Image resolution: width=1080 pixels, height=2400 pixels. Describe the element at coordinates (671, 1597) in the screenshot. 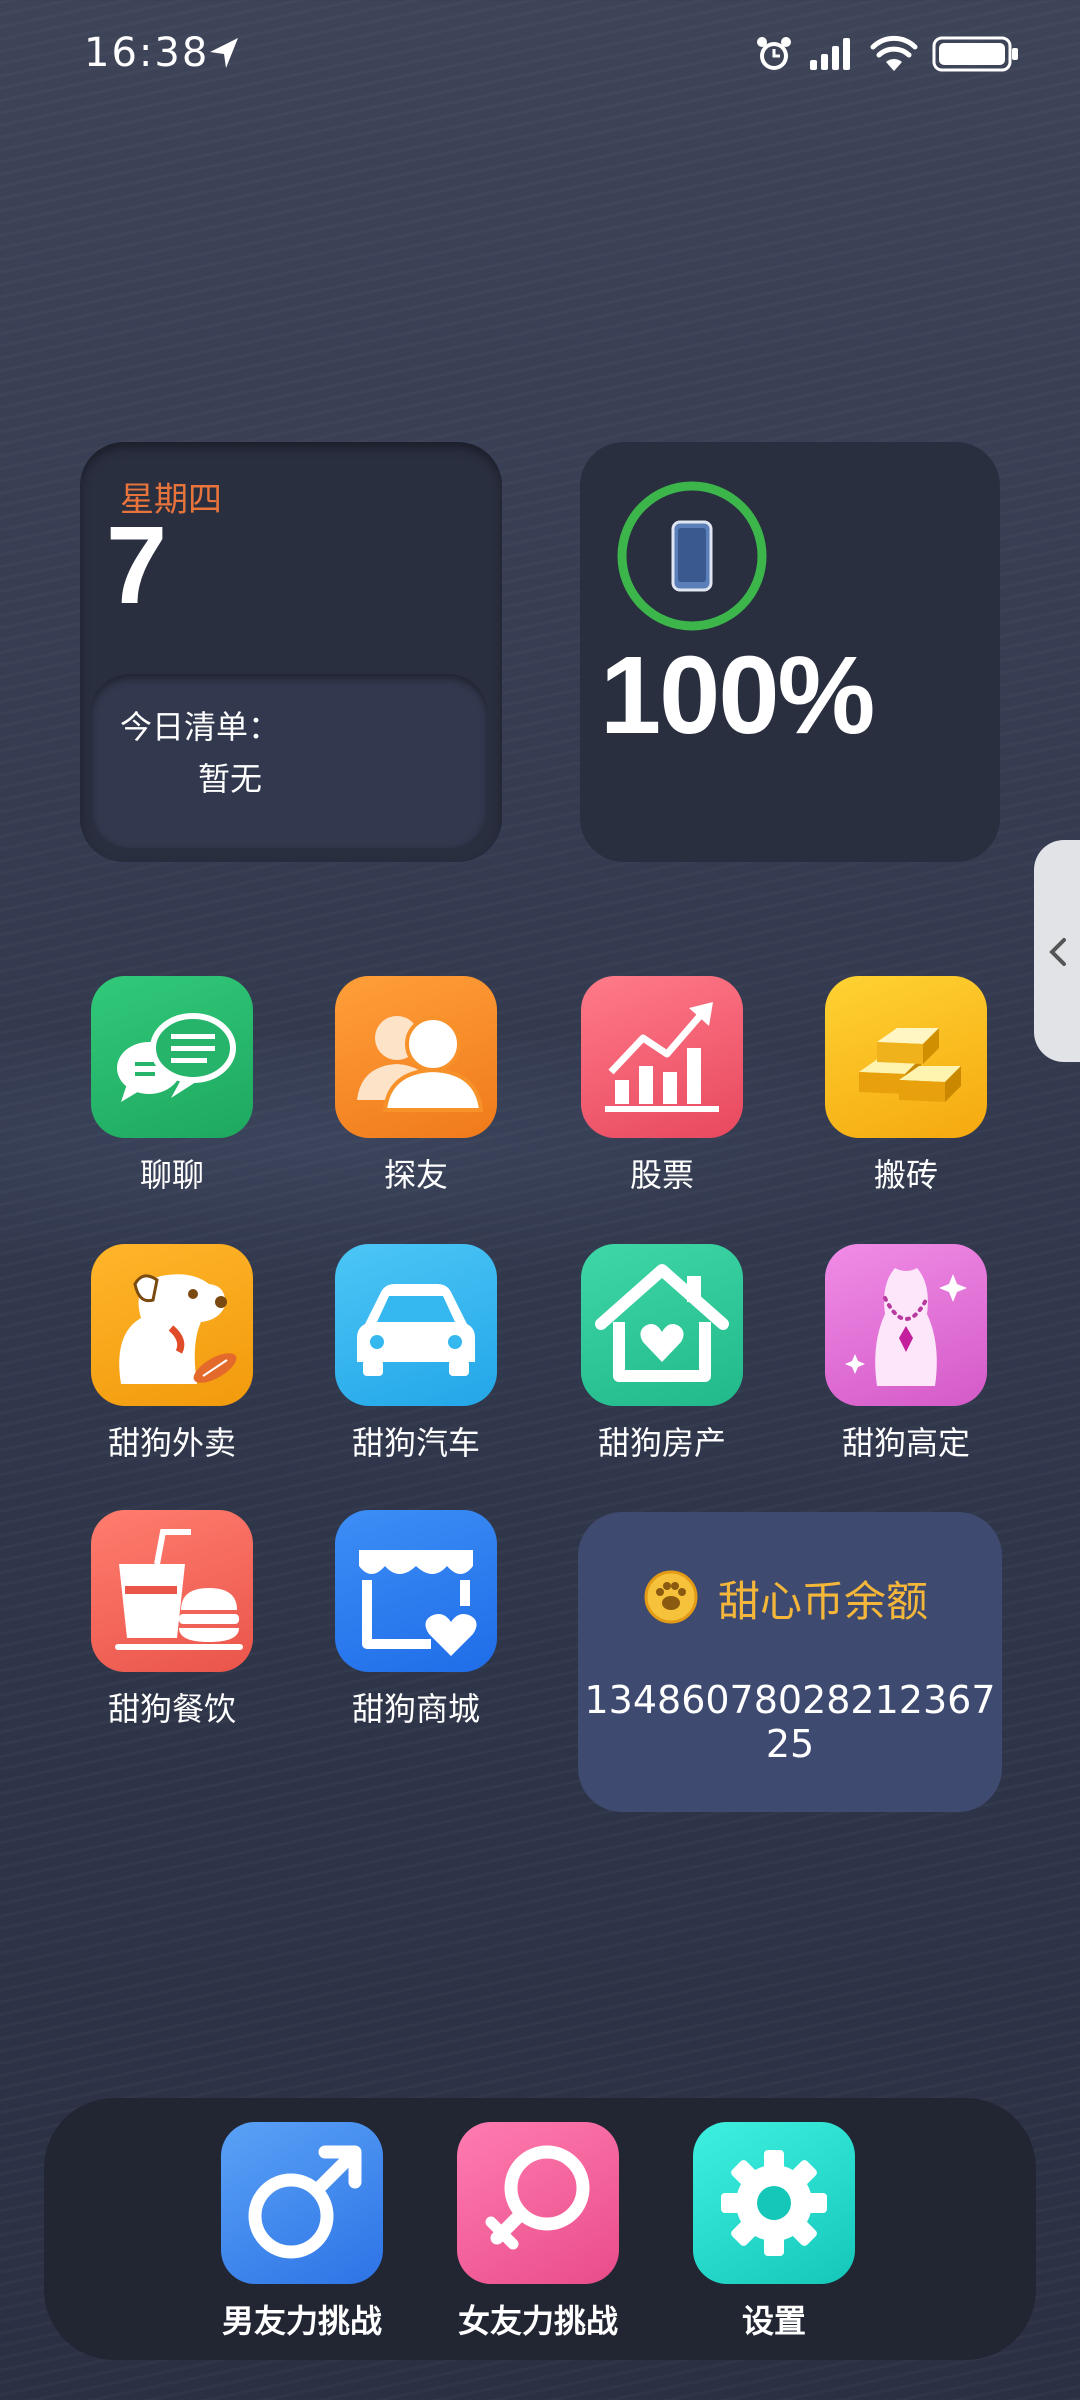

I see `paw-coin-icon` at that location.